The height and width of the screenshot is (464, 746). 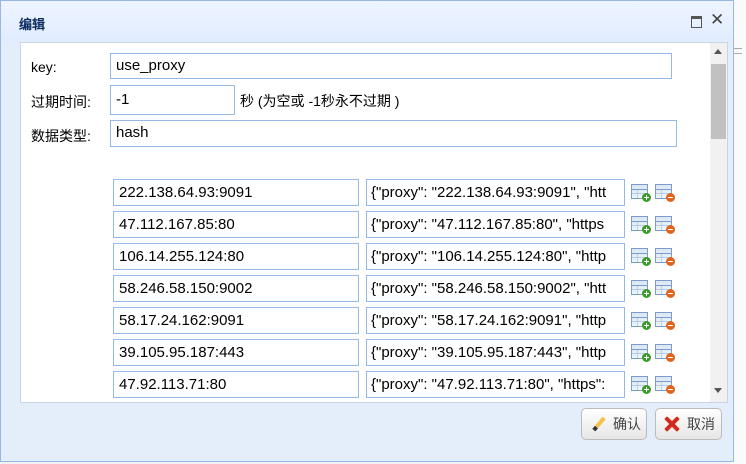 I want to click on hash-field-input: 39.105.95.187:443, so click(x=236, y=352).